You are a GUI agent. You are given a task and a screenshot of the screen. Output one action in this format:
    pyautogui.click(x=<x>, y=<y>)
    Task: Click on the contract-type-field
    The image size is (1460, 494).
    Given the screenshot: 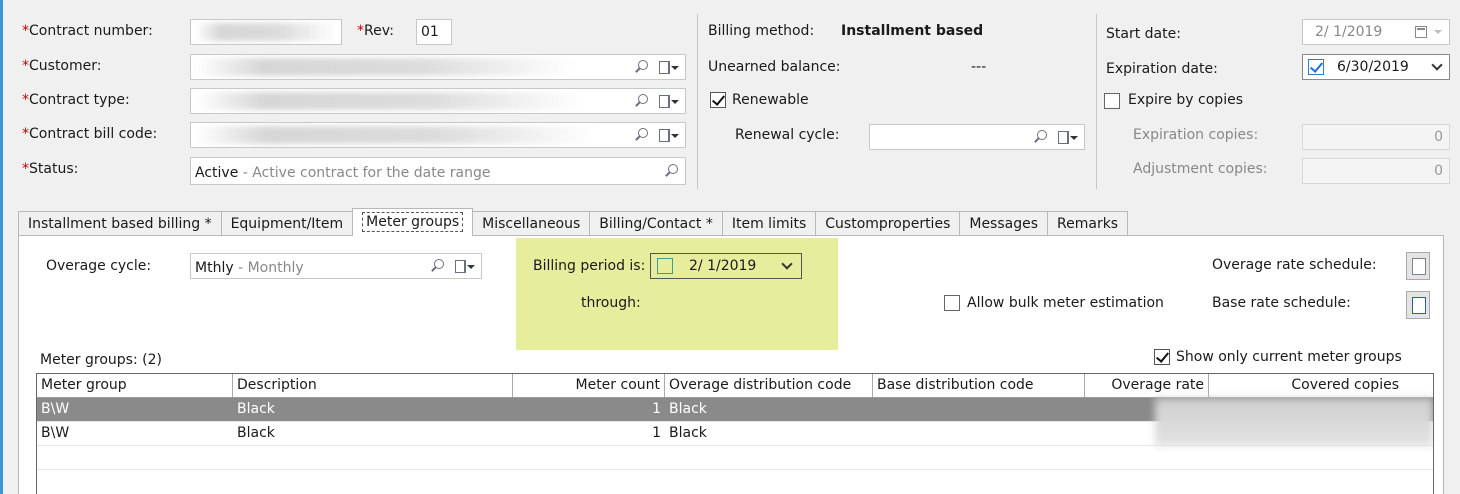 What is the action you would take?
    pyautogui.click(x=438, y=101)
    